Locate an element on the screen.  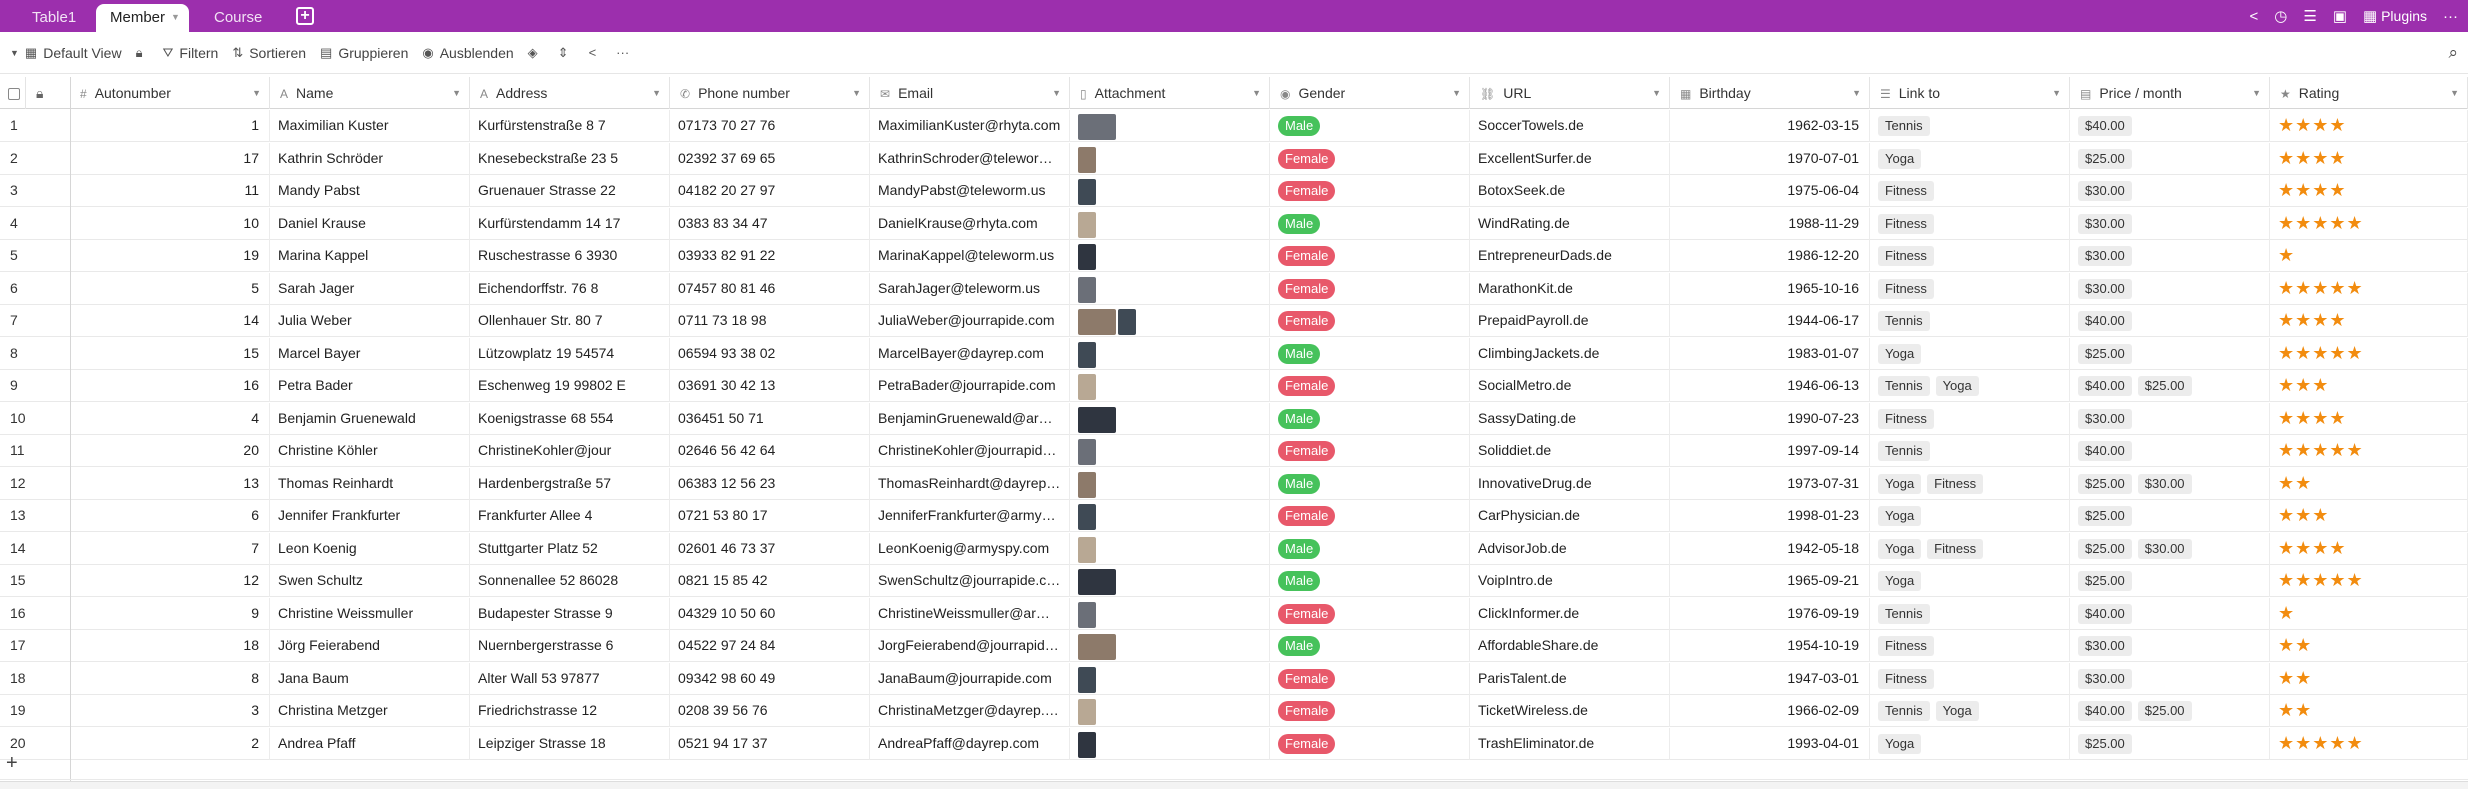
cell-phone: 06594 93 38 02 is located at coordinates (770, 353).